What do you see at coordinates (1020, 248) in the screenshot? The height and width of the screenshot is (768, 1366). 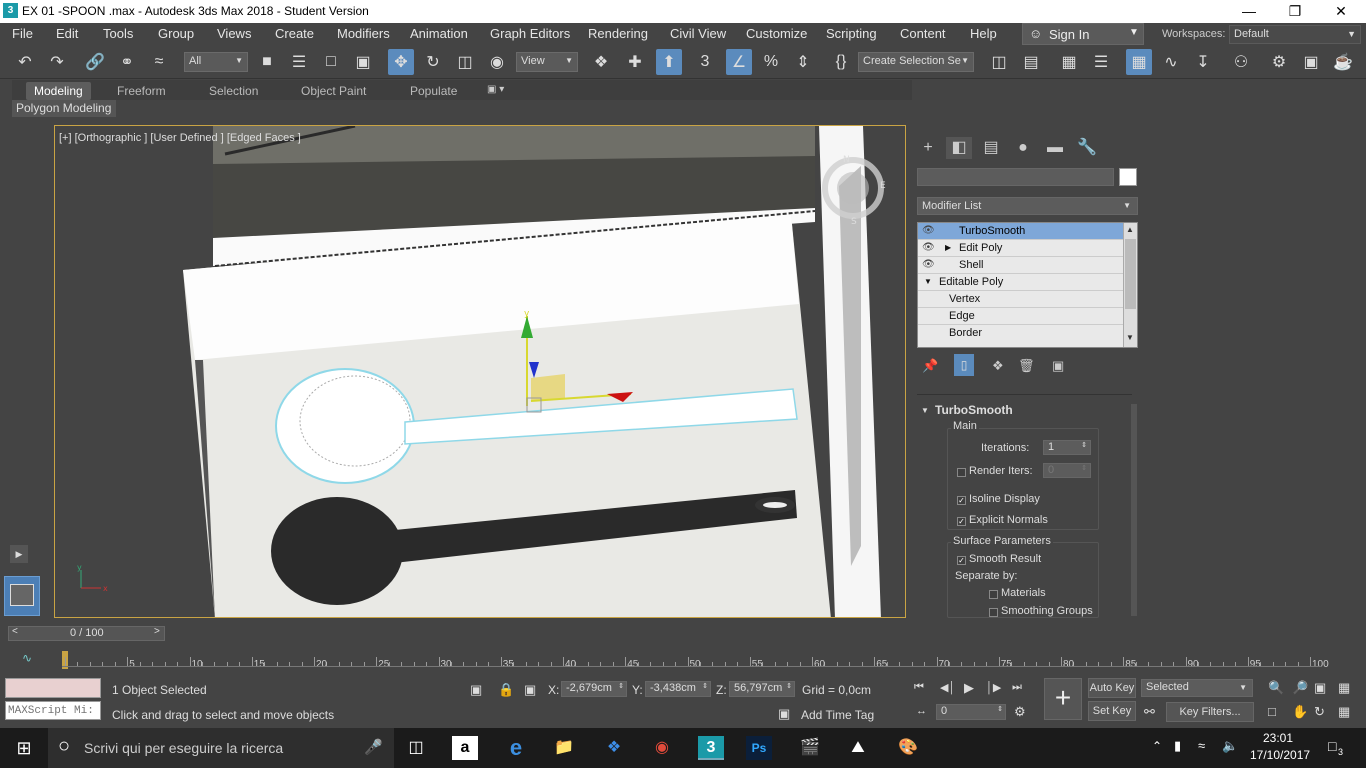 I see `stack-item-edit-poly: 👁 ▶ Edit Poly` at bounding box center [1020, 248].